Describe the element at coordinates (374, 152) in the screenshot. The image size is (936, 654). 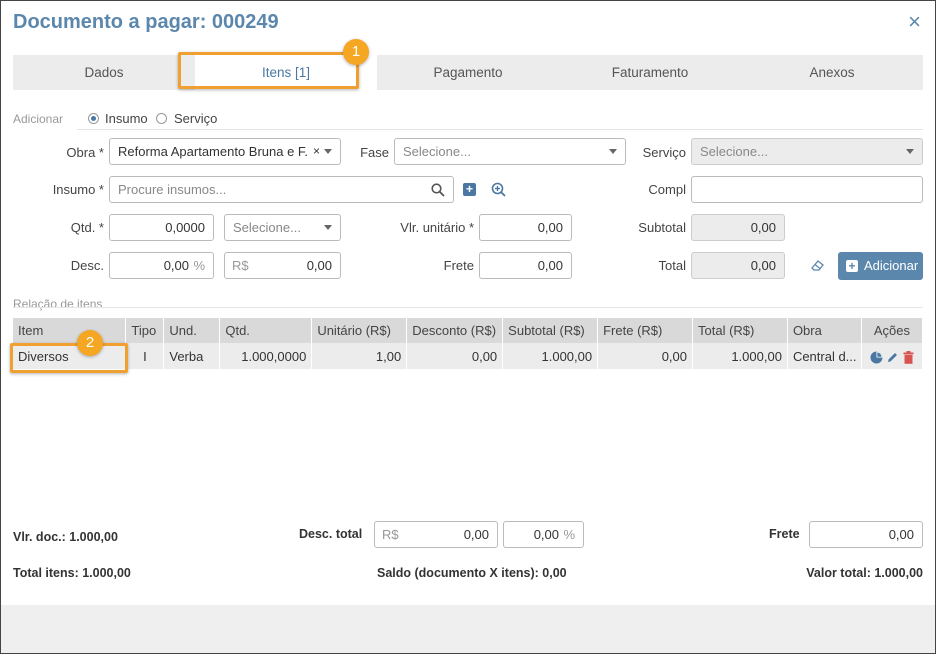
I see `fase-label: Fase` at that location.